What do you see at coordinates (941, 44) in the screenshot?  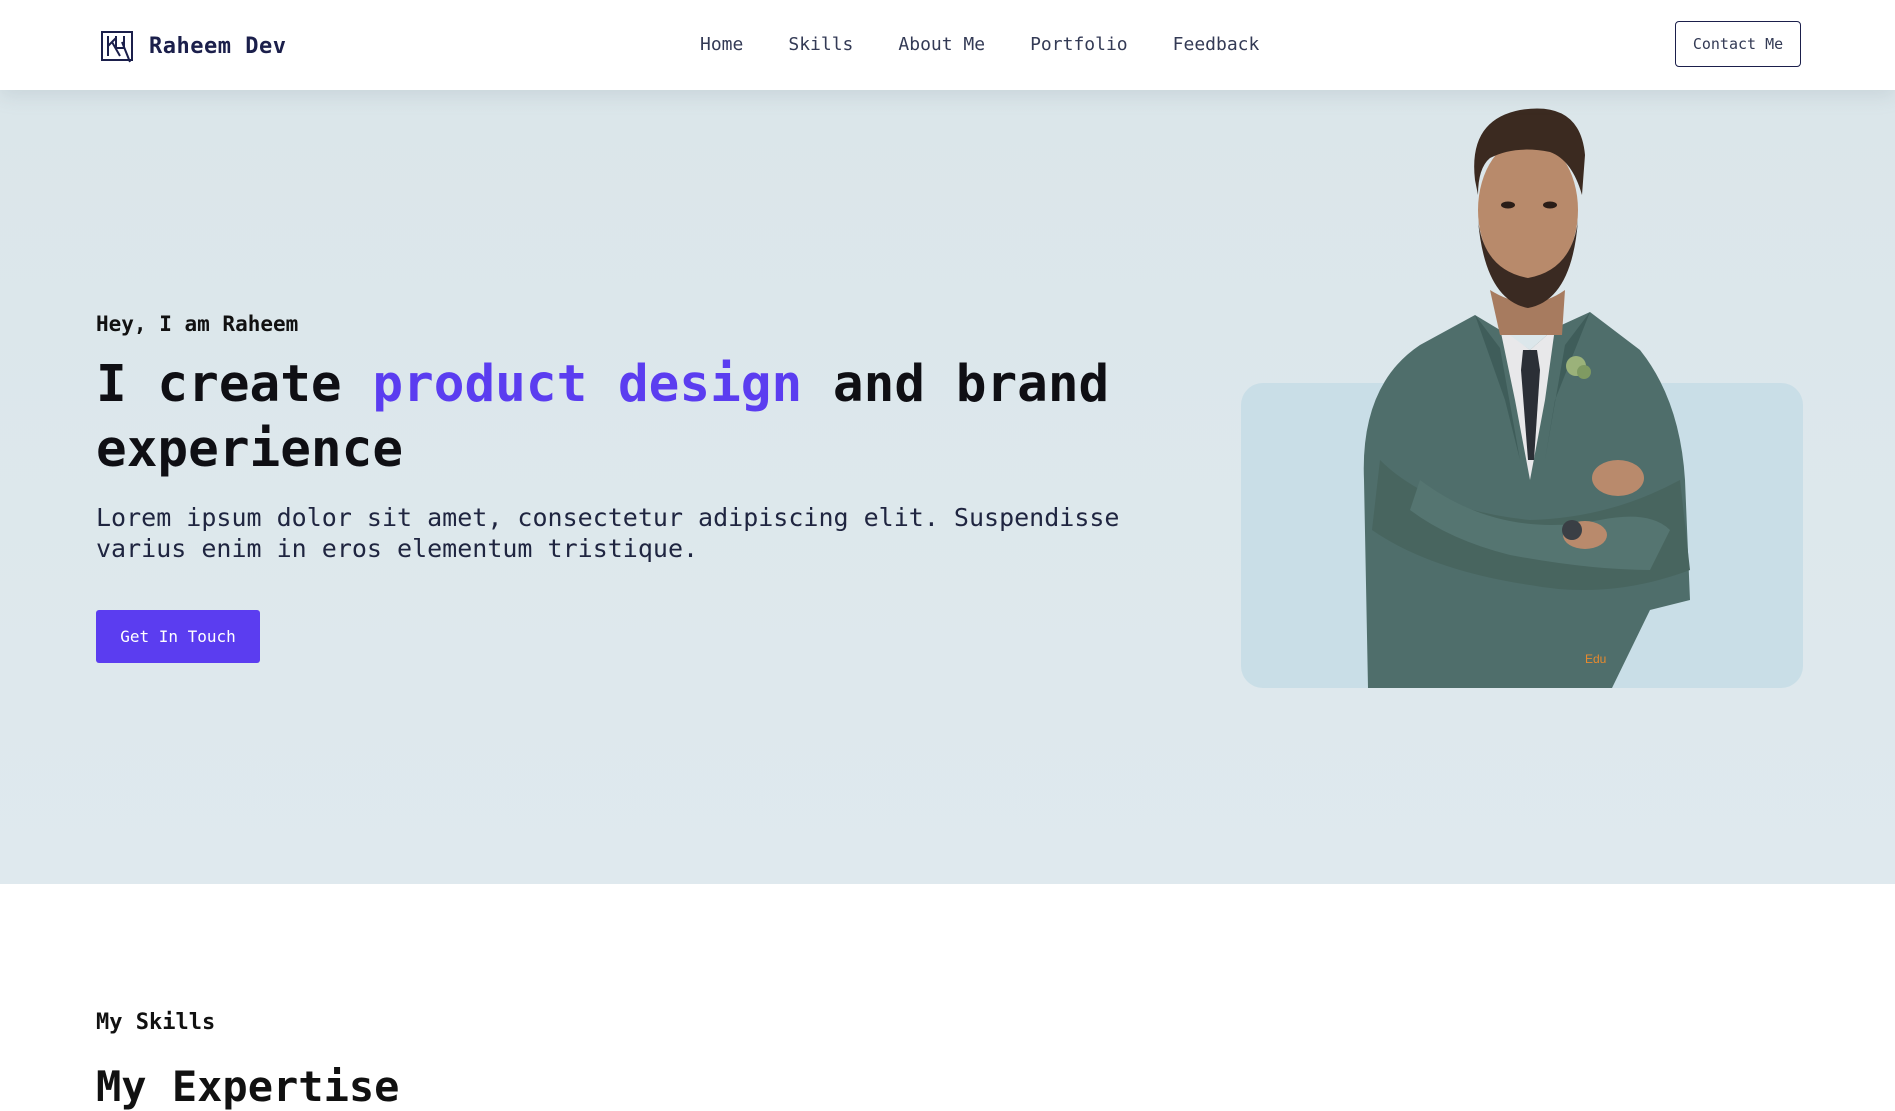 I see `nav-item-about: About Me` at bounding box center [941, 44].